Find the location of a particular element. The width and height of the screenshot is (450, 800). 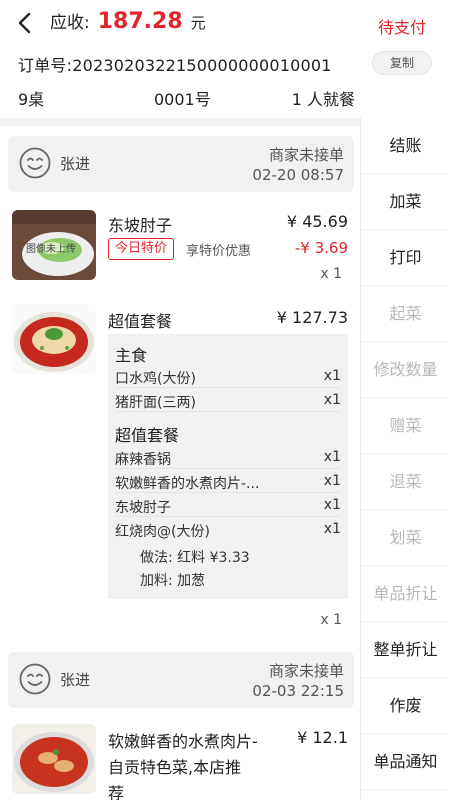

action-7-button: 划菜 is located at coordinates (405, 538).